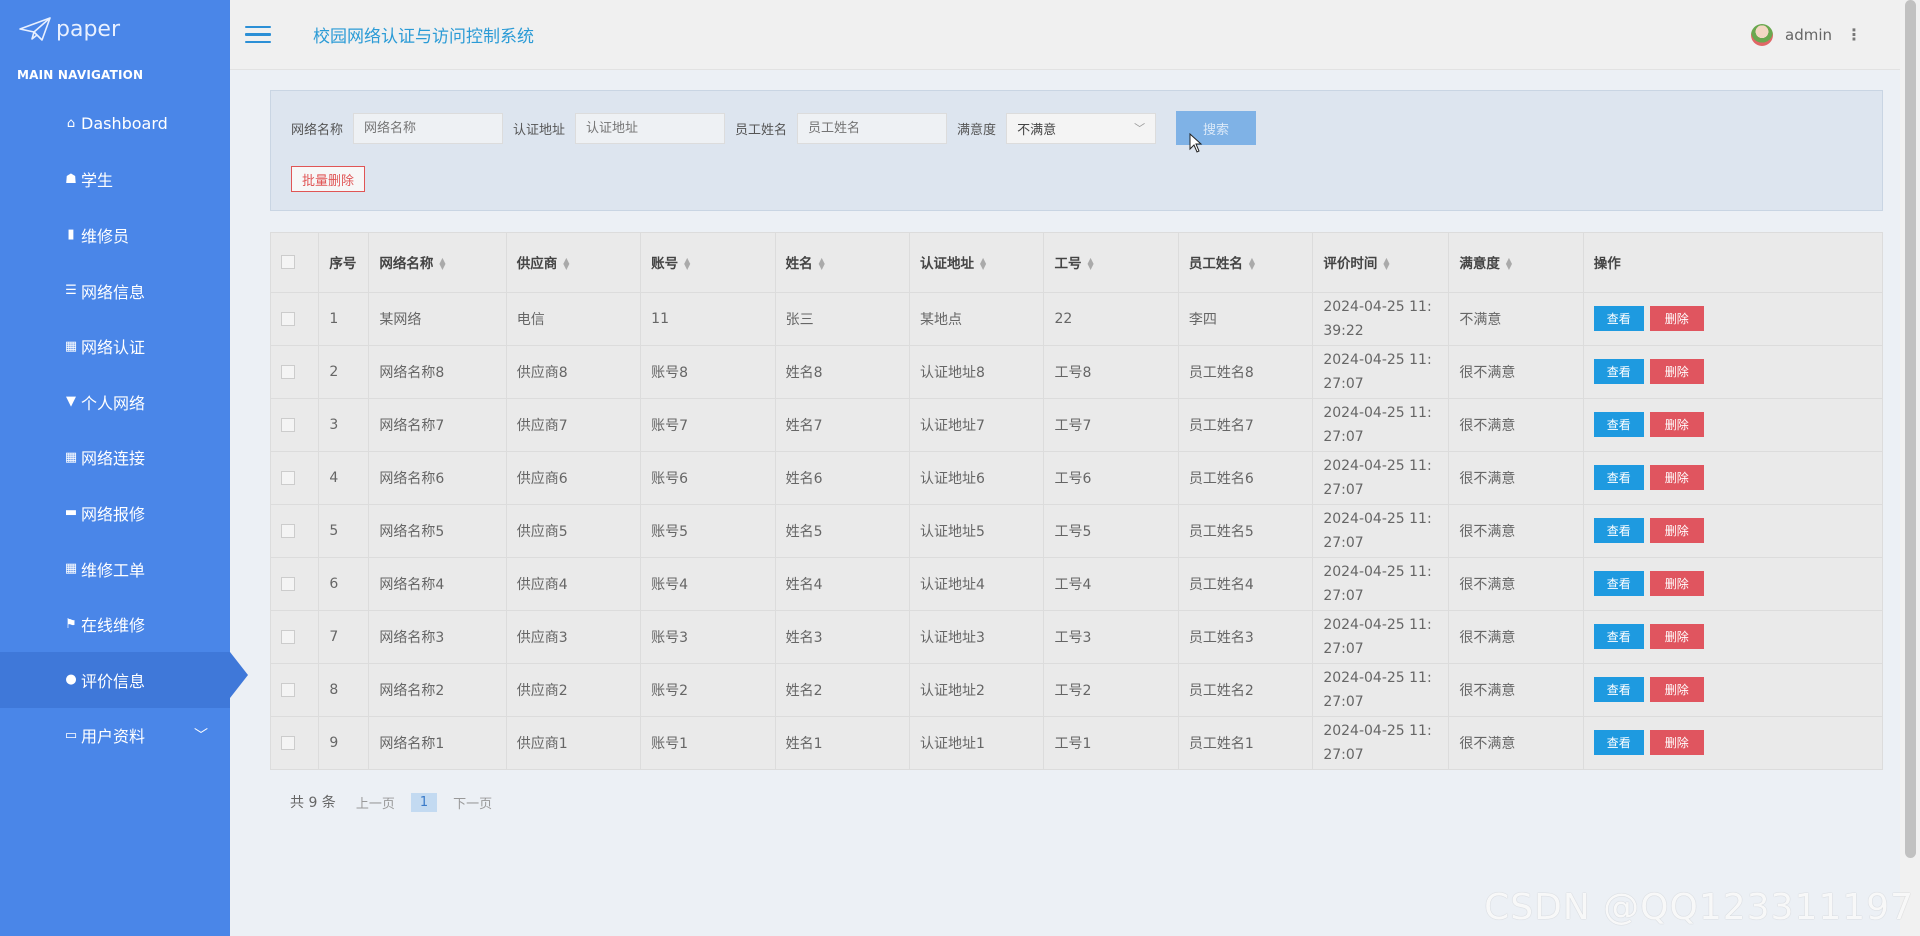 Image resolution: width=1920 pixels, height=936 pixels. What do you see at coordinates (115, 235) in the screenshot?
I see `sidebar-item-2: ▮ 维修员` at bounding box center [115, 235].